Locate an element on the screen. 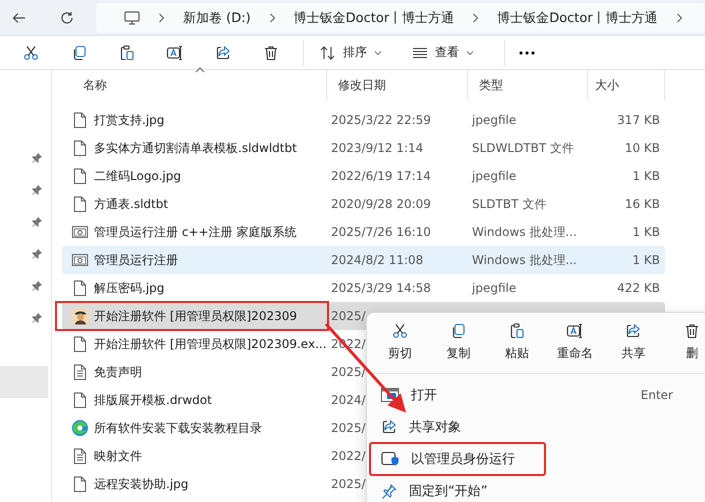  file-size: 10 KB is located at coordinates (642, 148).